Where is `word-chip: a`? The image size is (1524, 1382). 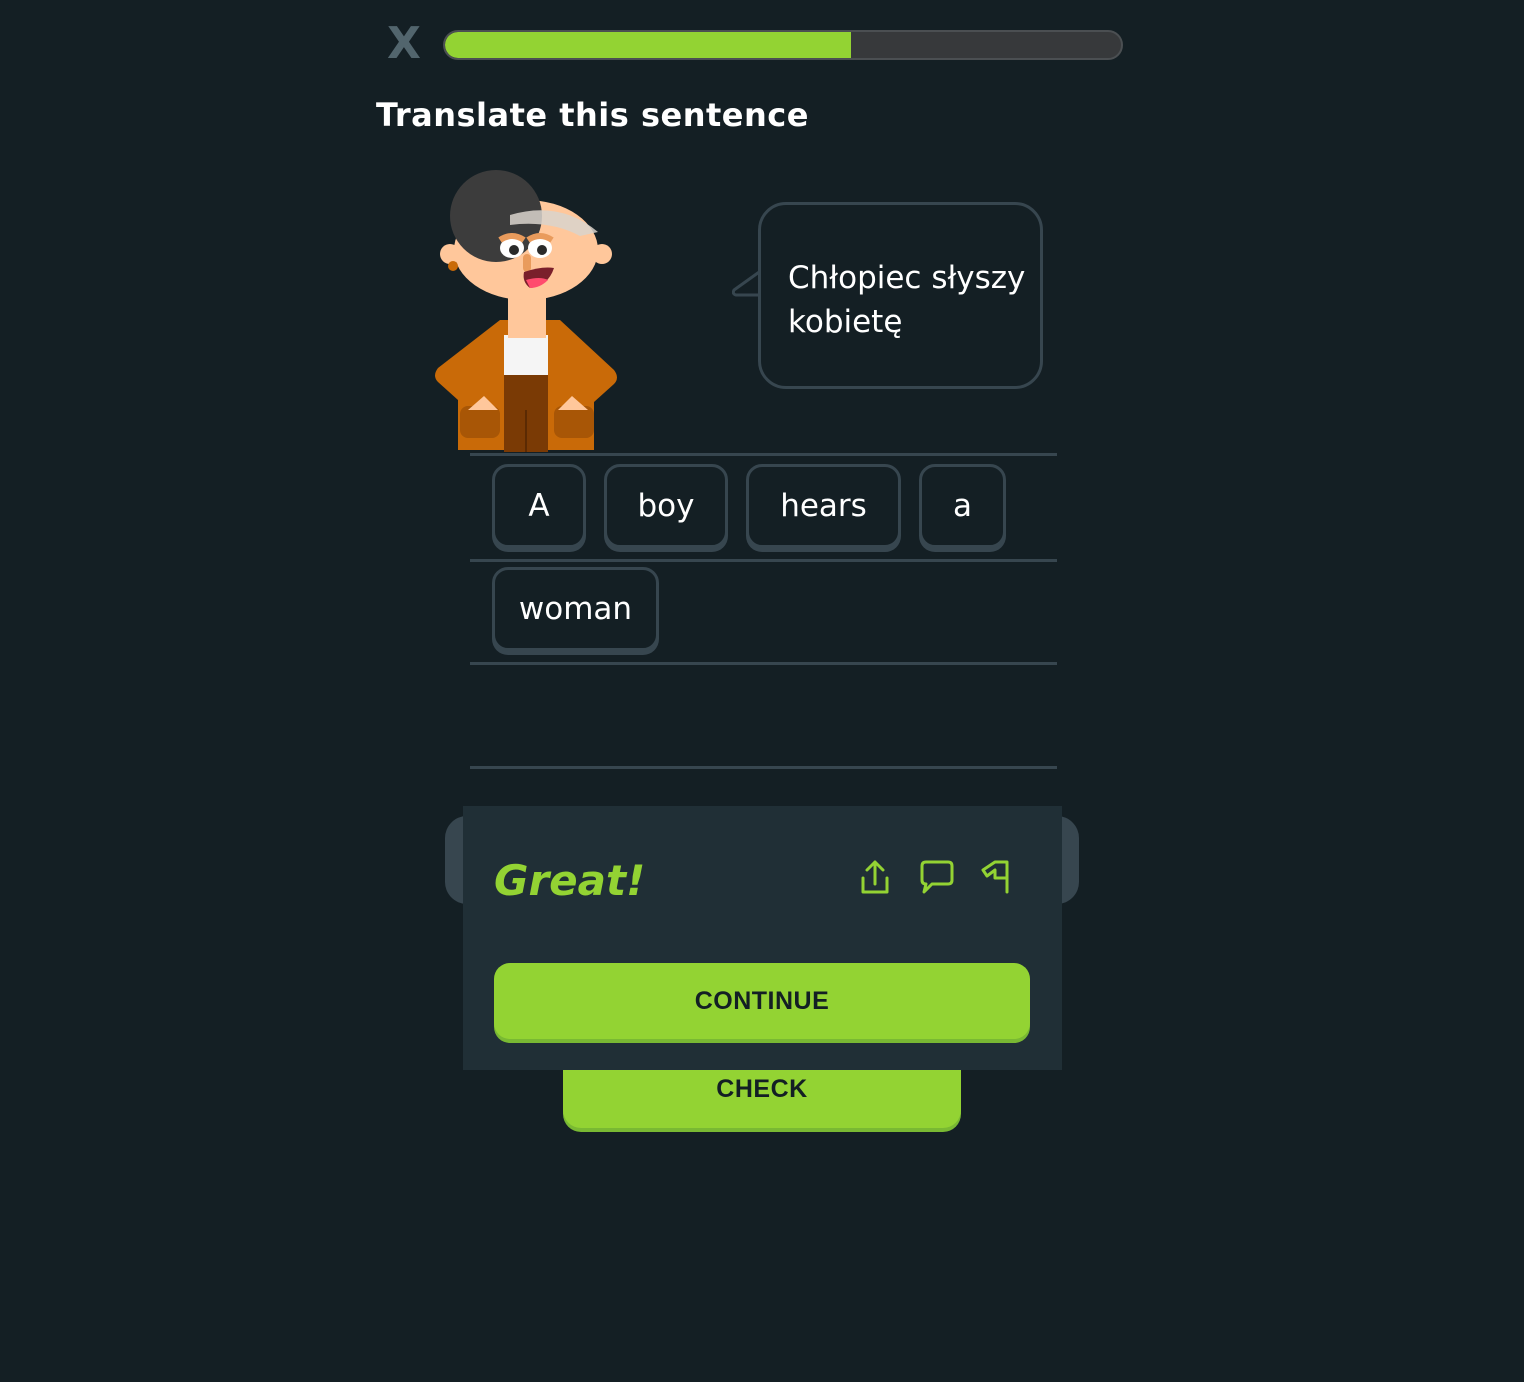 word-chip: a is located at coordinates (962, 506).